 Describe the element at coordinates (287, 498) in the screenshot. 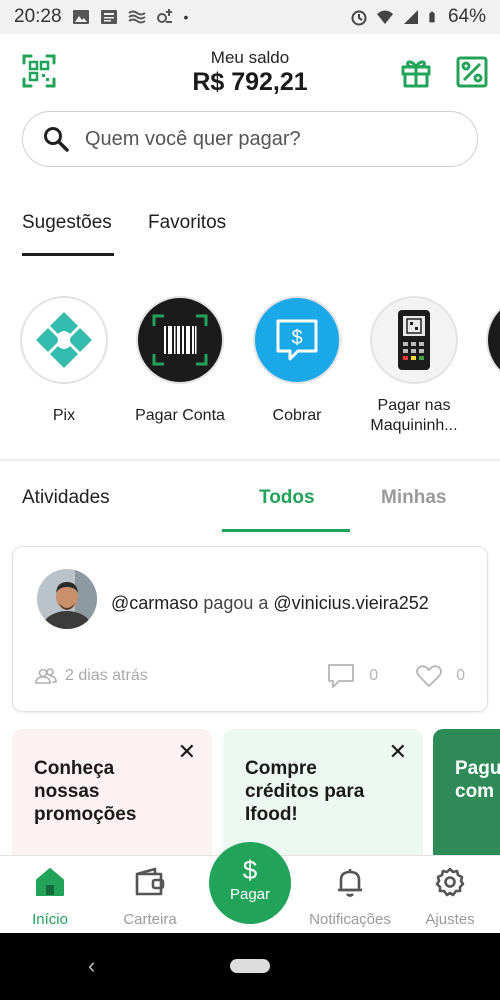

I see `tab-all-activities: Todos` at that location.